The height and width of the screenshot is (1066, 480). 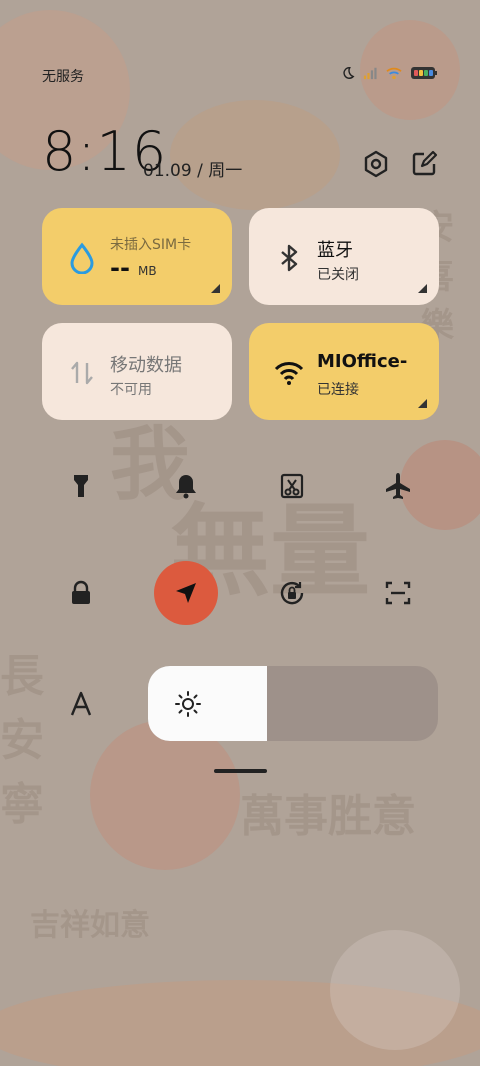 I want to click on bell-icon, so click(x=186, y=487).